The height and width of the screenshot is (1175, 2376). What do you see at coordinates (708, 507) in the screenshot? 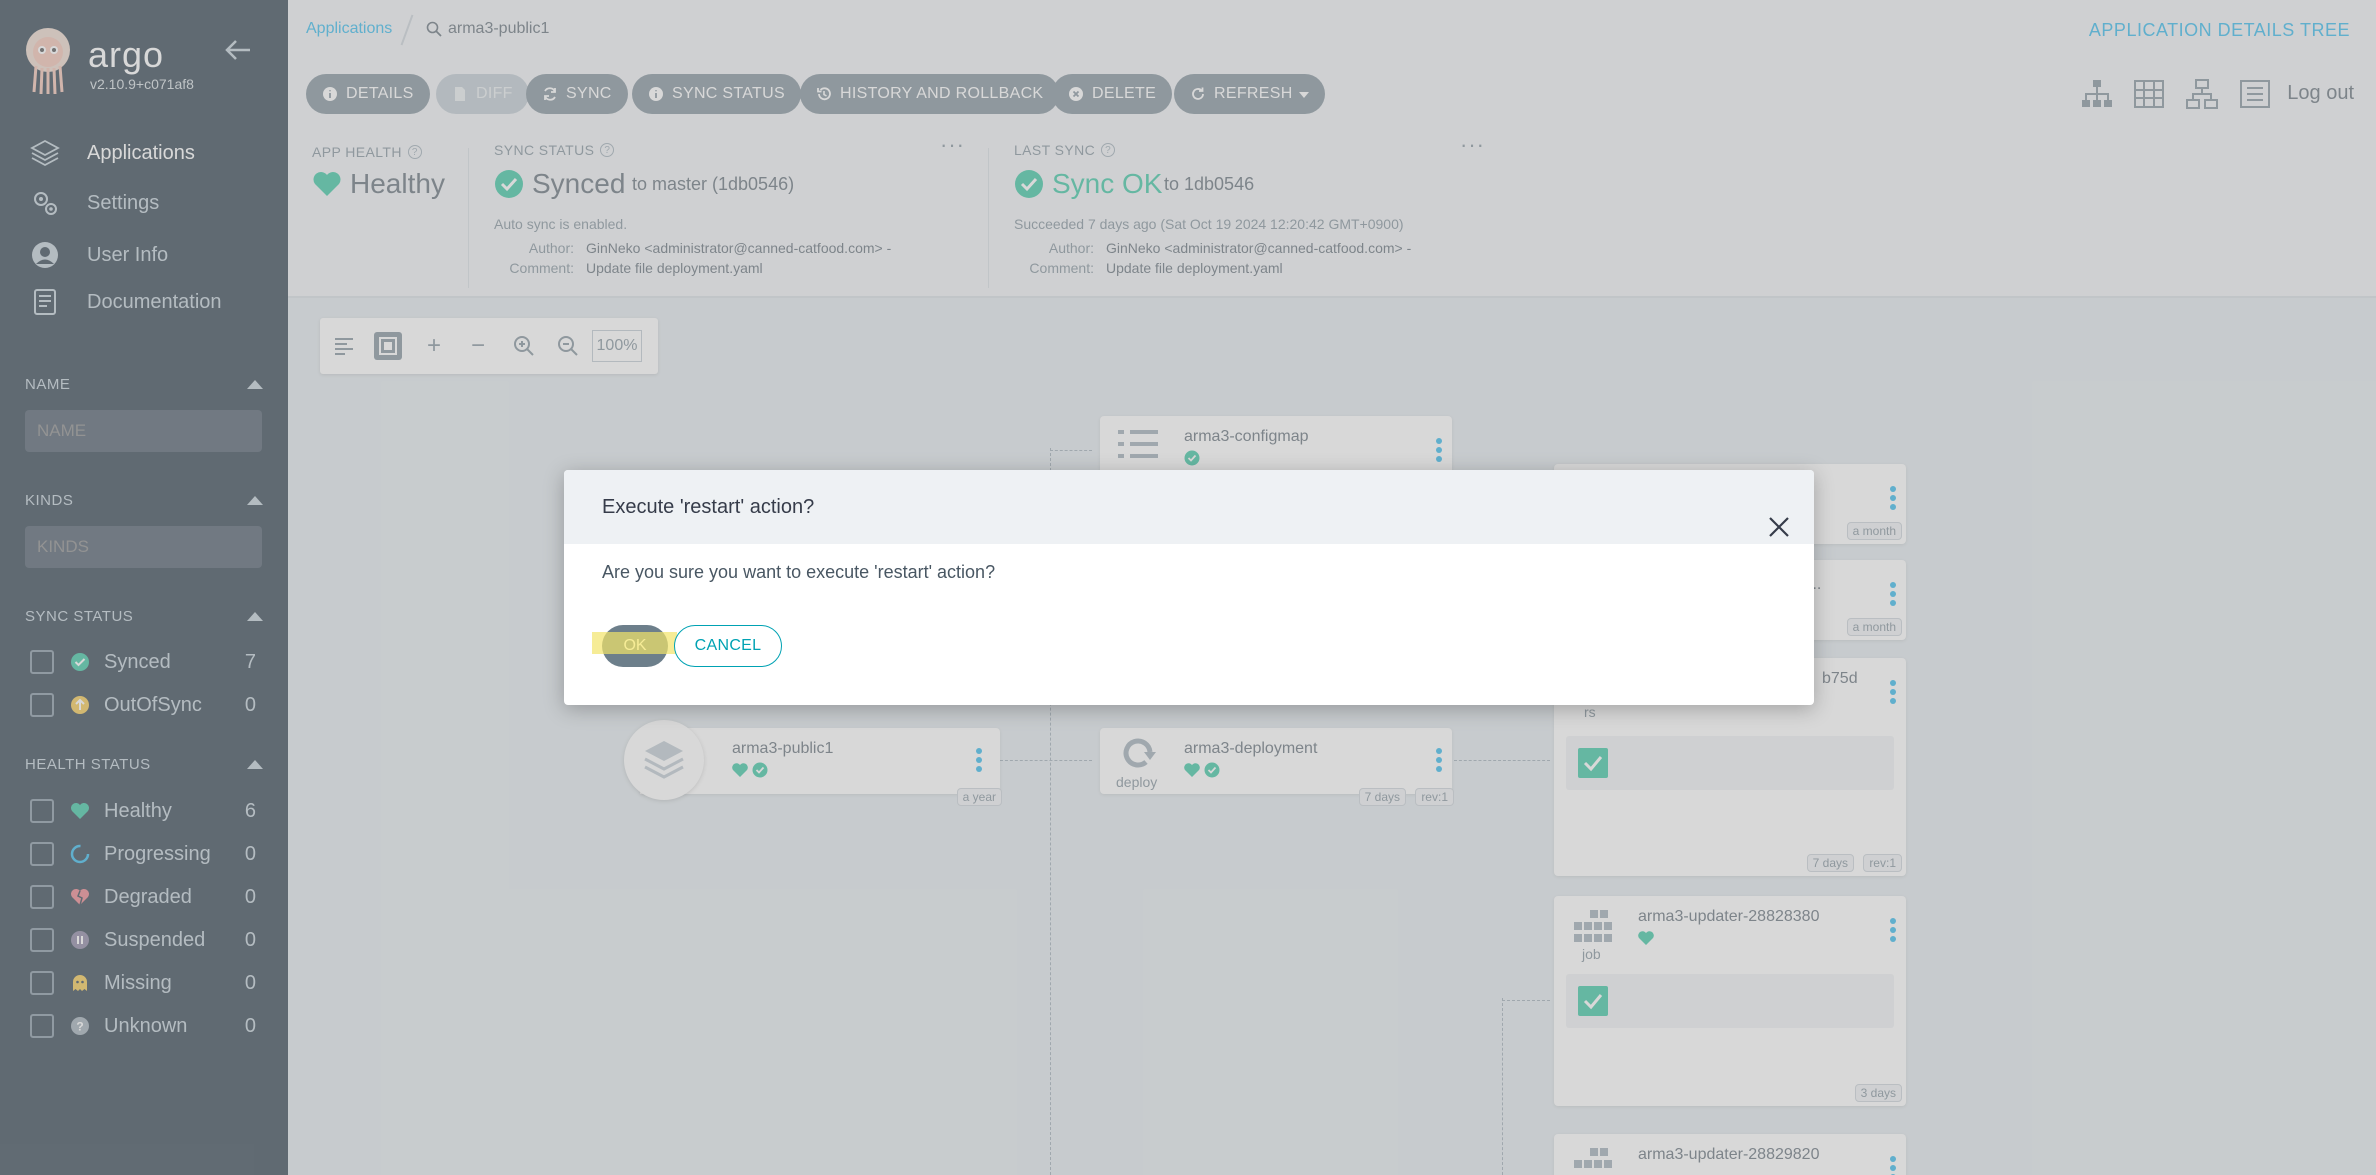
I see `dialog-title: Execute 'restart' action?` at bounding box center [708, 507].